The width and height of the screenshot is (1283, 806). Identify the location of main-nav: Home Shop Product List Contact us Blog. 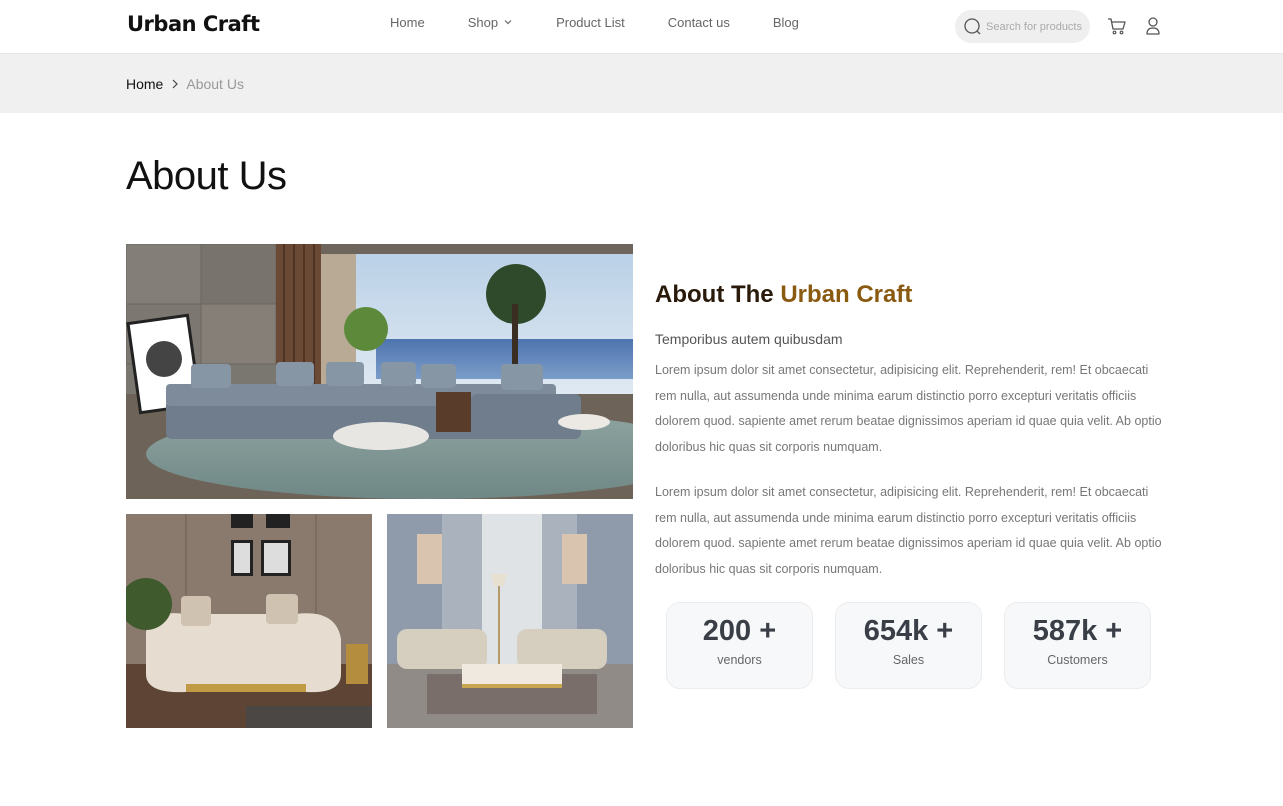
(616, 22).